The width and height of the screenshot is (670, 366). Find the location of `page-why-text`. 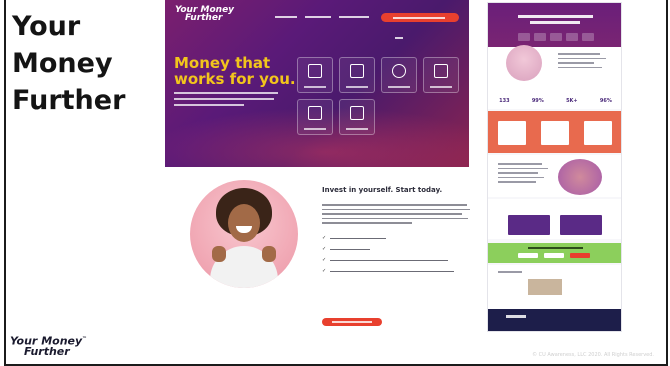

page-why-text is located at coordinates (523, 174).